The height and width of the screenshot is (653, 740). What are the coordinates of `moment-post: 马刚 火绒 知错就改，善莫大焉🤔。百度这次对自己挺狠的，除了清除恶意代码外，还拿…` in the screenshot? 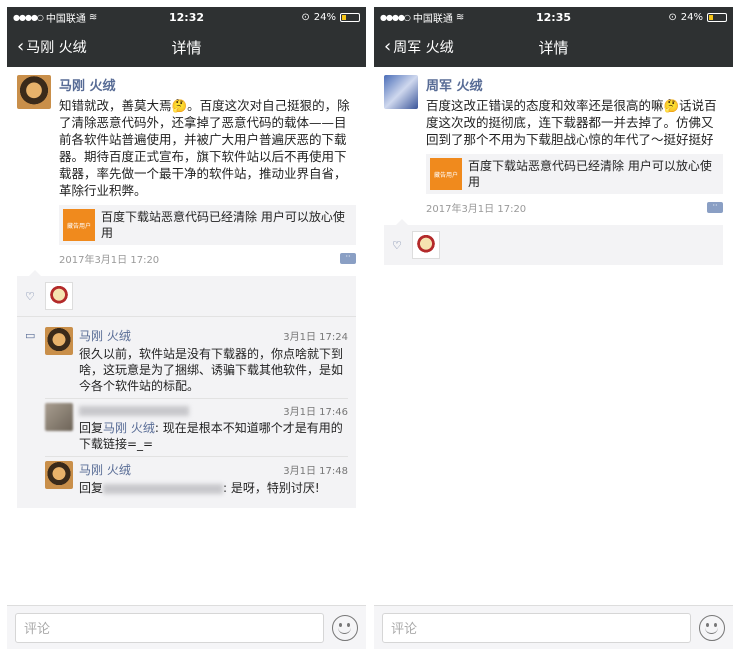 It's located at (186, 166).